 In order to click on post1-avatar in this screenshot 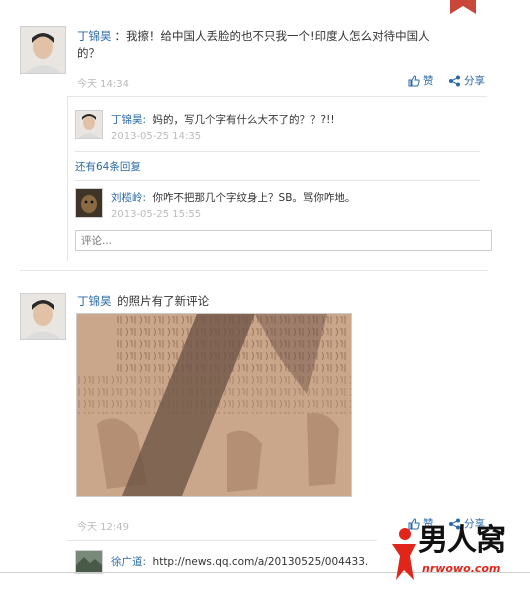, I will do `click(43, 50)`.